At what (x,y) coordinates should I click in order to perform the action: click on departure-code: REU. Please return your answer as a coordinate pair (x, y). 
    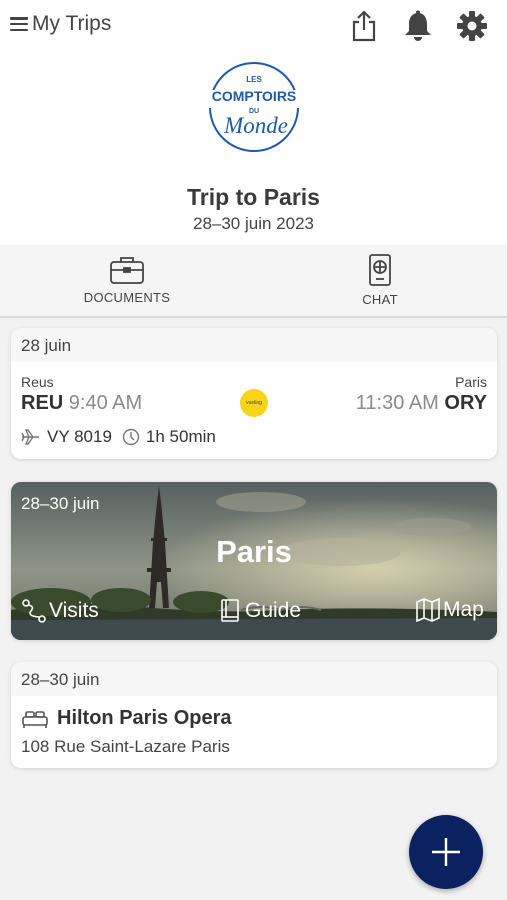
    Looking at the image, I should click on (42, 403).